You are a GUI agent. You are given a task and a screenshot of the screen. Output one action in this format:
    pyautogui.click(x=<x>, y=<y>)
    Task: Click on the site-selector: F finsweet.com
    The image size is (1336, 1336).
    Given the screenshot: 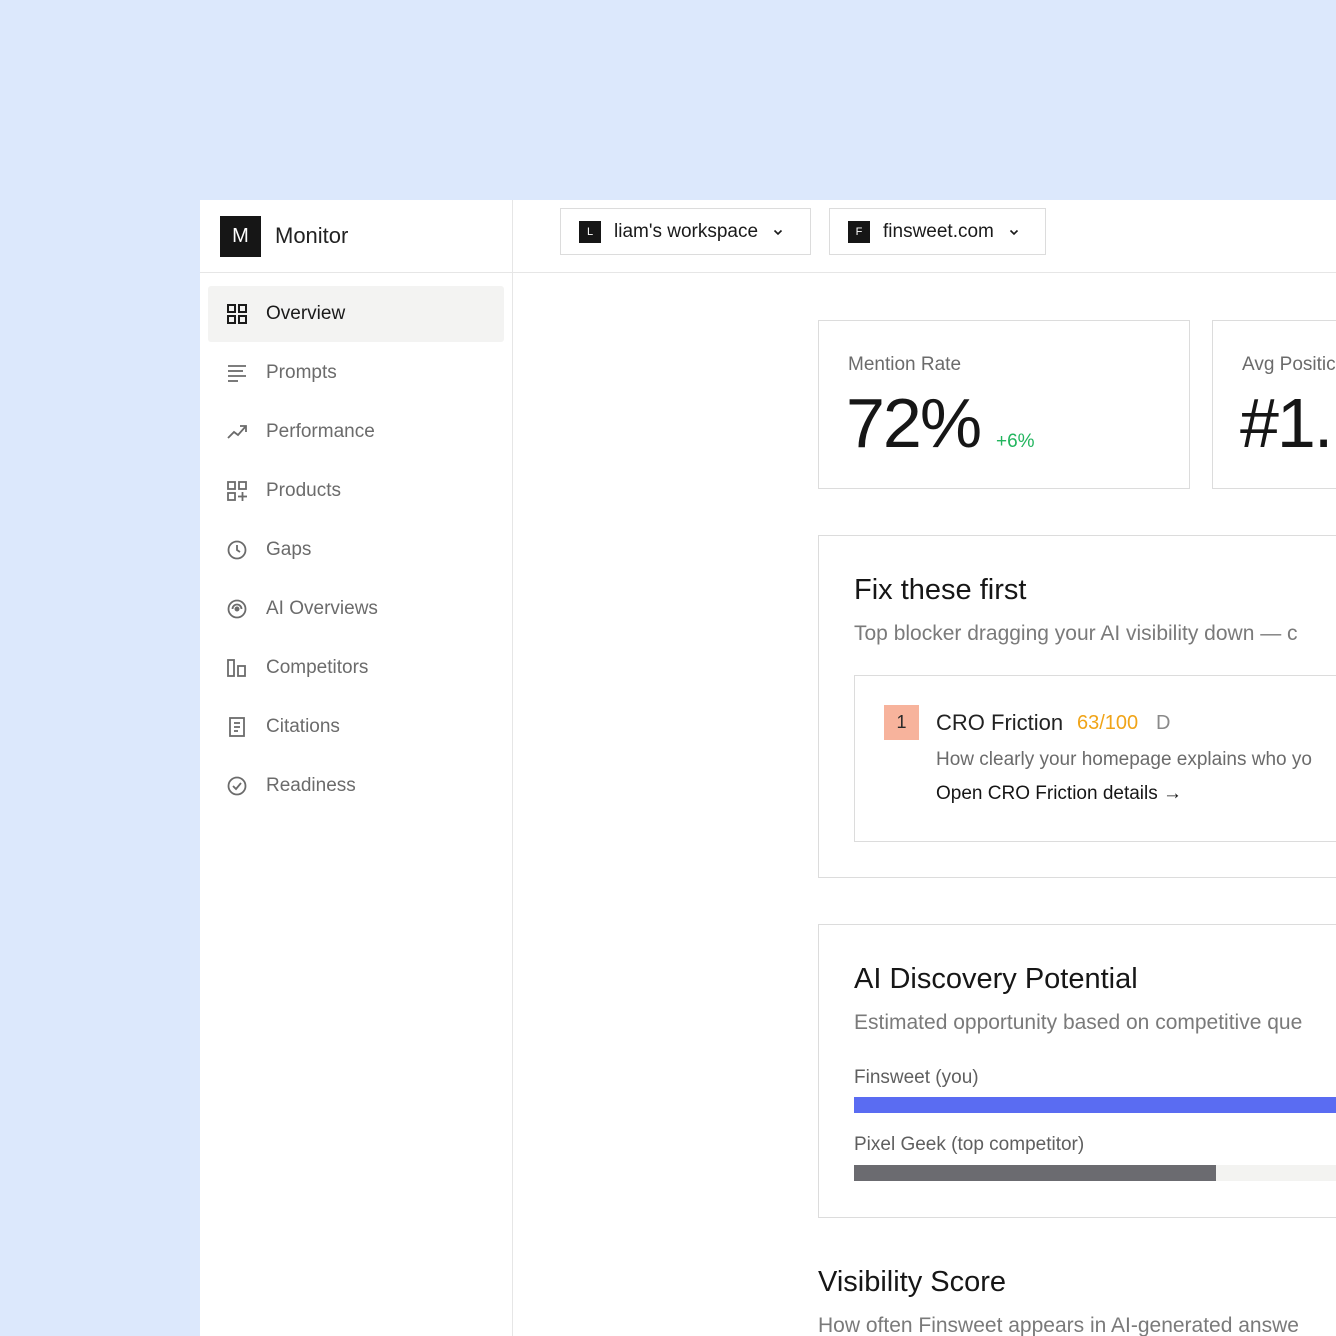 What is the action you would take?
    pyautogui.click(x=937, y=231)
    